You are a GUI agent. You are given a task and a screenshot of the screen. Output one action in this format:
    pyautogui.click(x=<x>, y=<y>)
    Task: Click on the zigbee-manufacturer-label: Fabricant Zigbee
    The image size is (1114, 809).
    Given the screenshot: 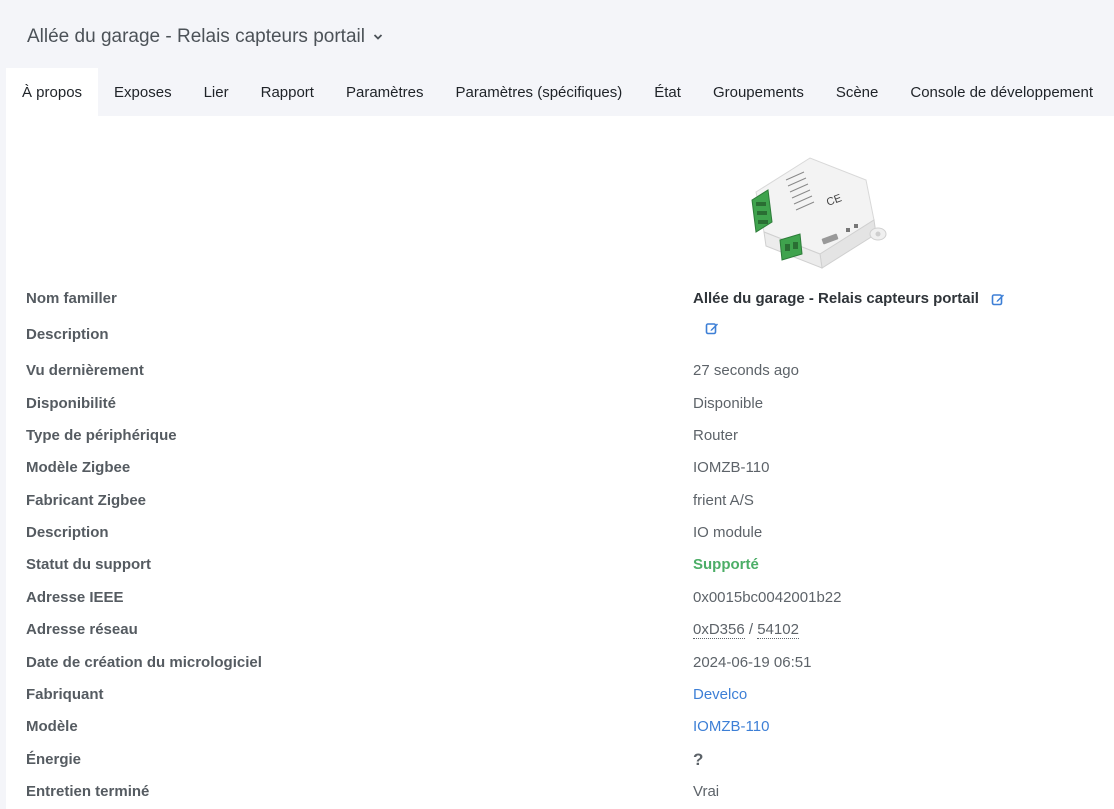 What is the action you would take?
    pyautogui.click(x=86, y=500)
    